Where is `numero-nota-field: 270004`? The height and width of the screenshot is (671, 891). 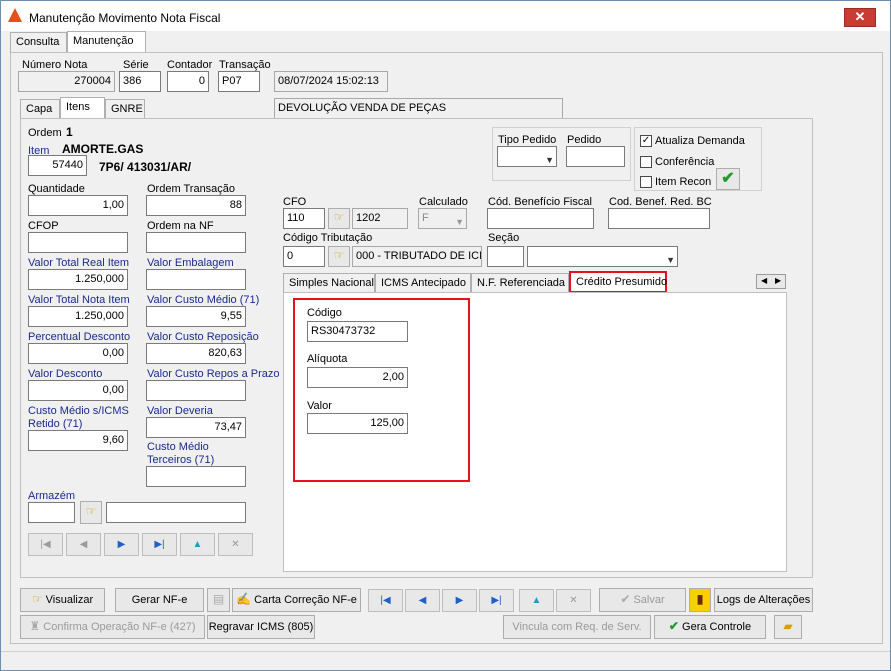
numero-nota-field: 270004 is located at coordinates (66, 81).